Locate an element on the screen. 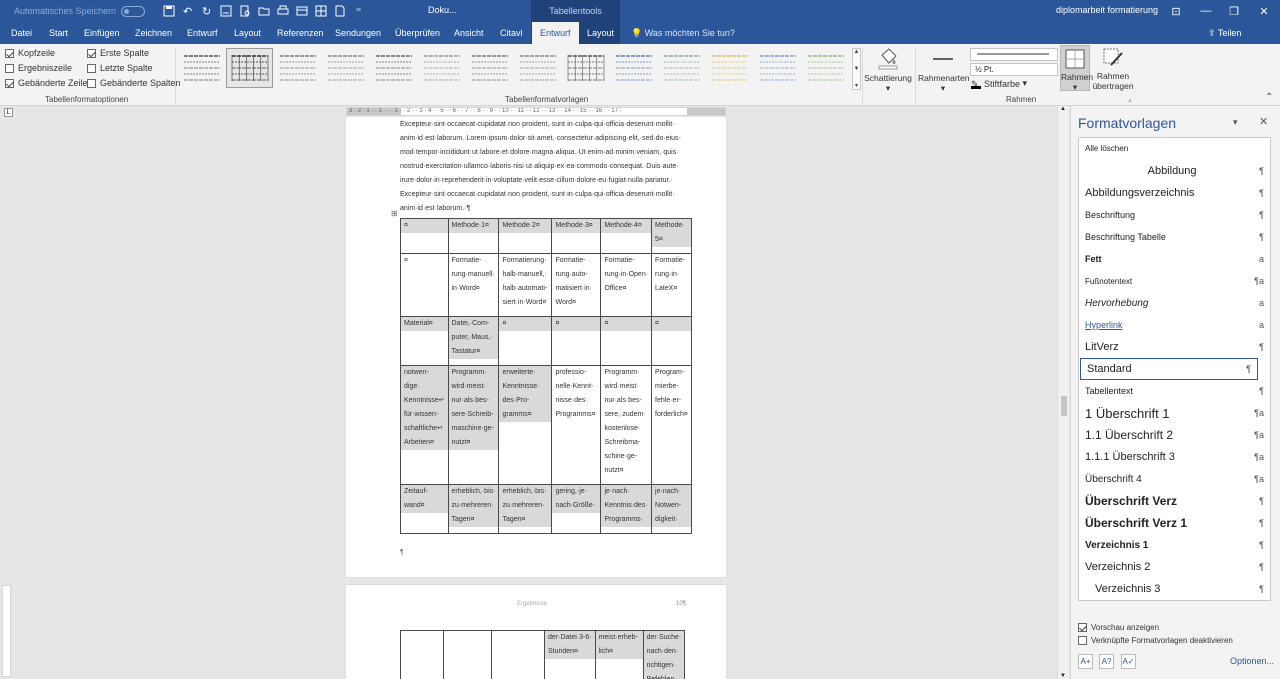 The image size is (1280, 679). style-item: Verzeichnis 1 ¶ is located at coordinates (1174, 545).